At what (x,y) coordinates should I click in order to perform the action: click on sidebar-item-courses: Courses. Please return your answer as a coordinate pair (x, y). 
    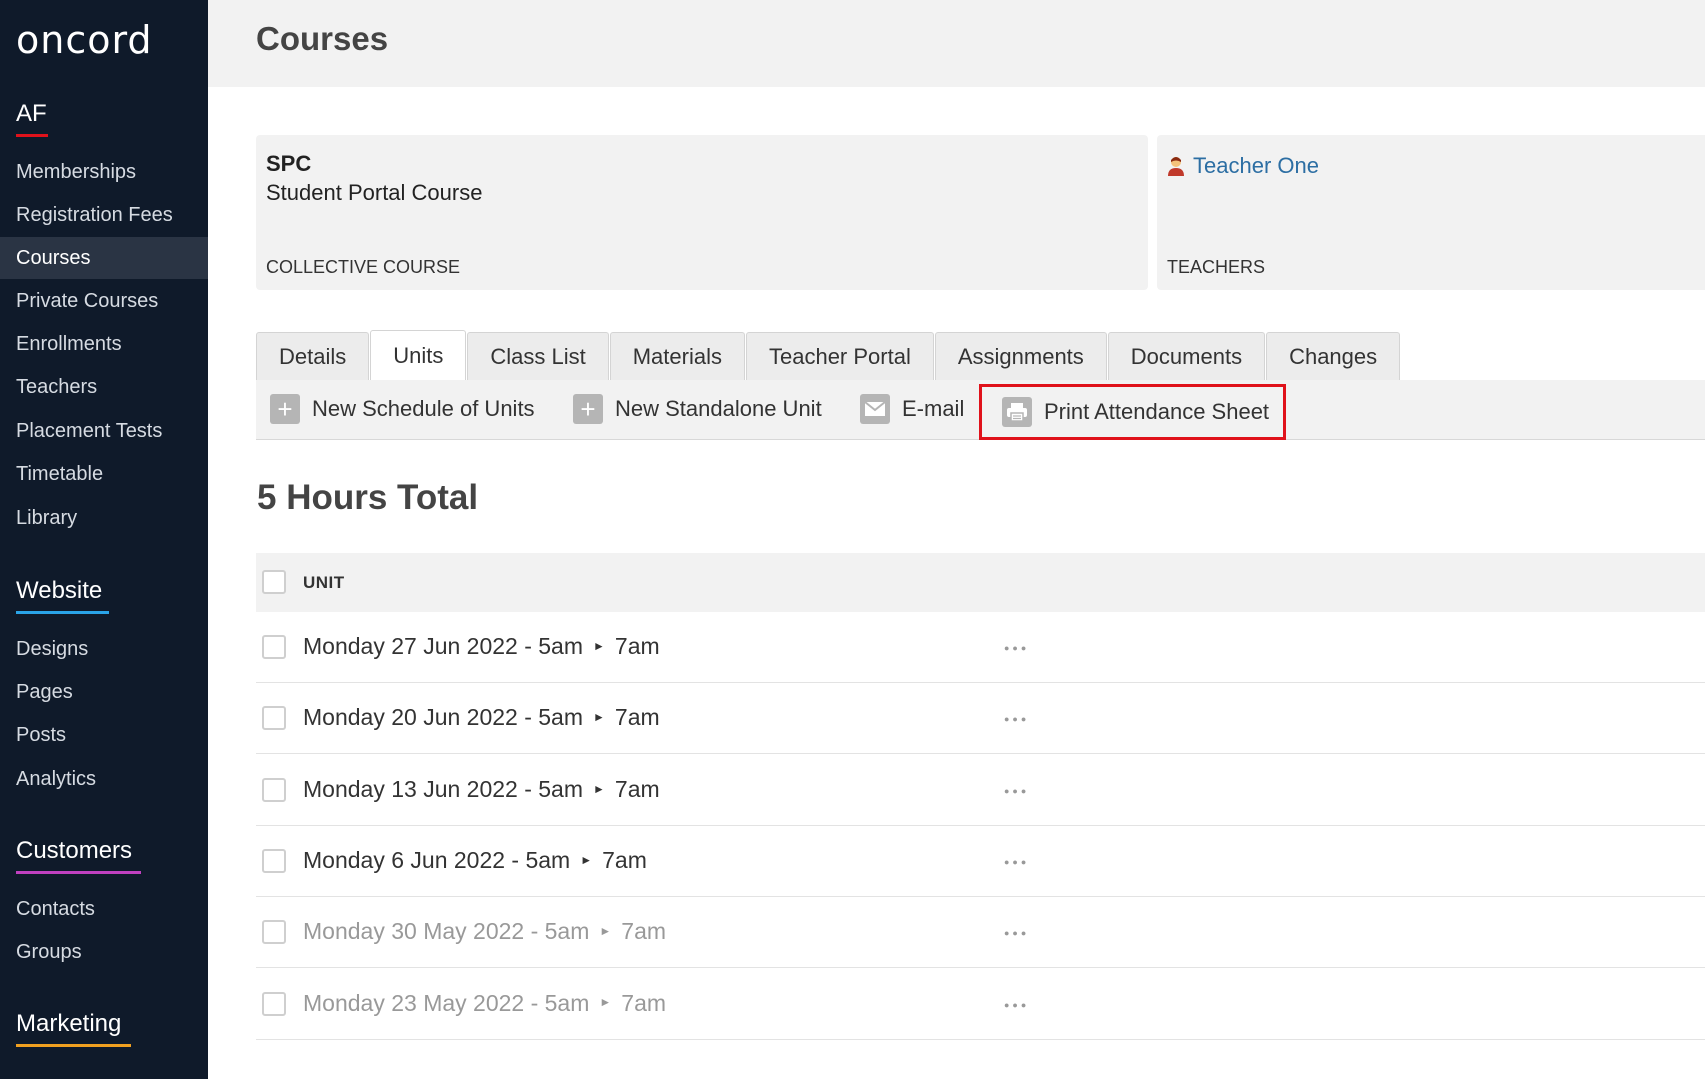
    Looking at the image, I should click on (104, 258).